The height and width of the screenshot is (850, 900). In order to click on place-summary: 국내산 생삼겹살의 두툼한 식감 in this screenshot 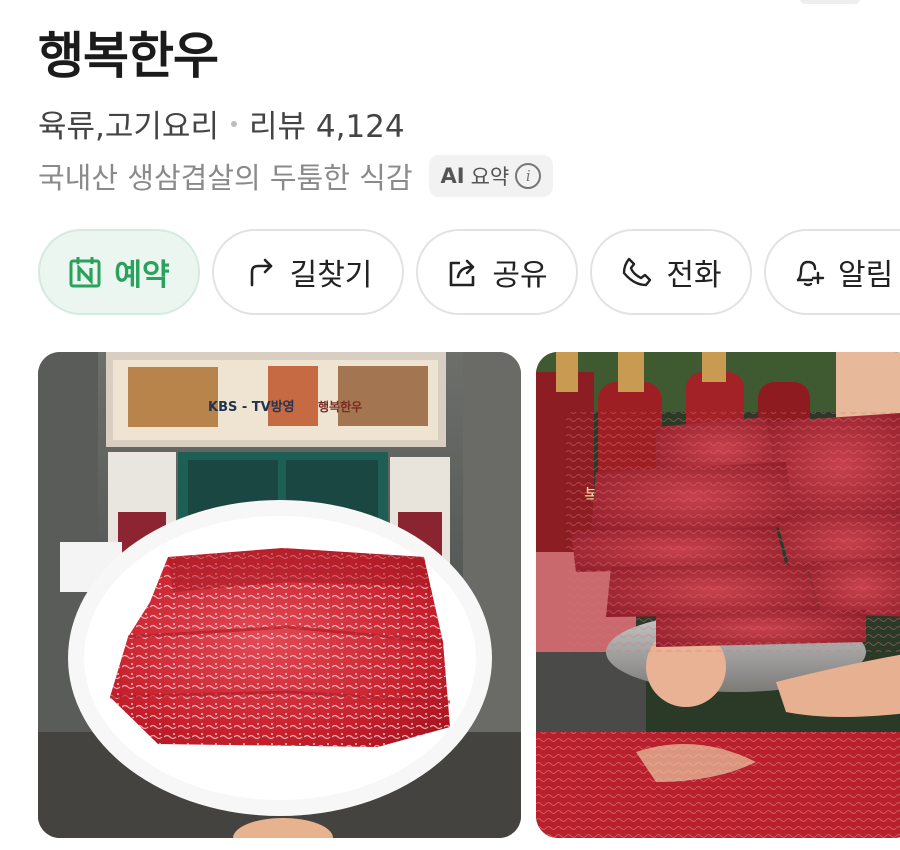, I will do `click(225, 178)`.